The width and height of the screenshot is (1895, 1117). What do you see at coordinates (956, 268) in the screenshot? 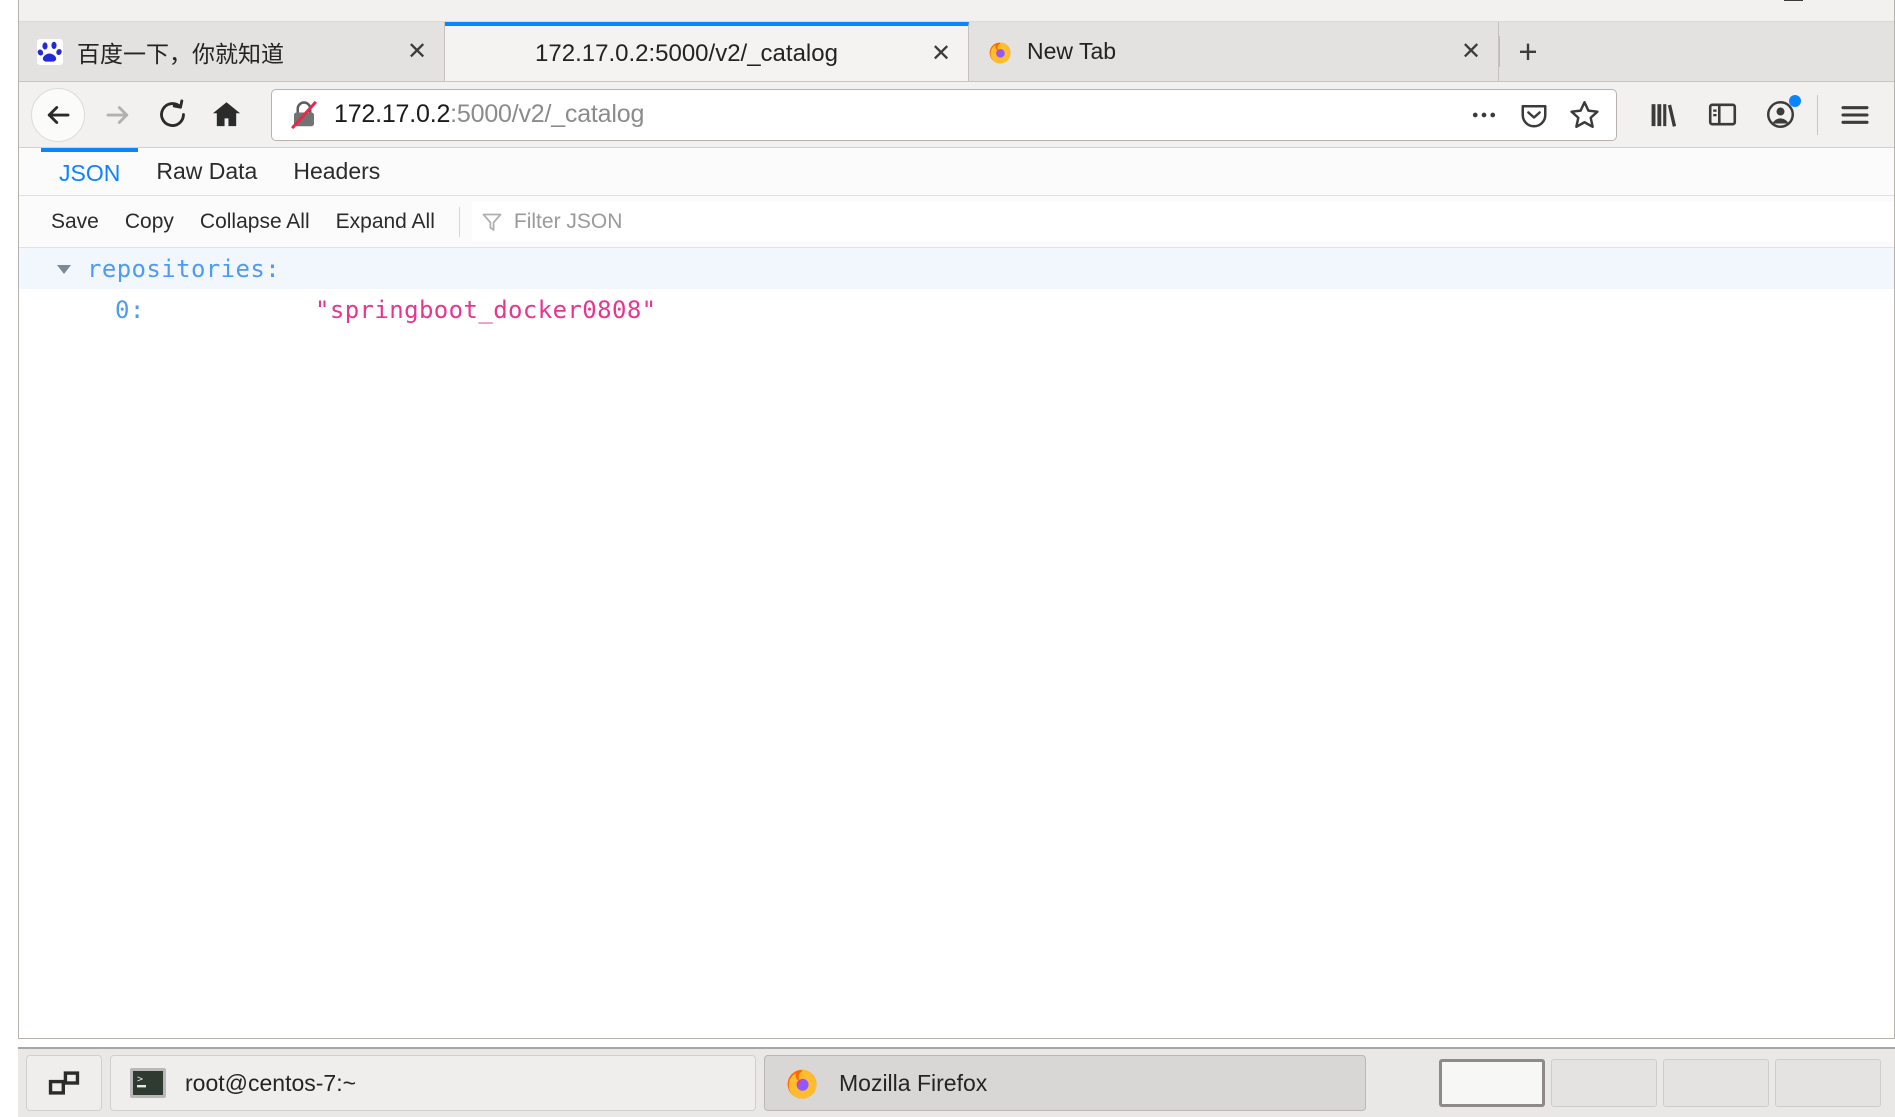
I see `json-node-repositories: repositories:` at bounding box center [956, 268].